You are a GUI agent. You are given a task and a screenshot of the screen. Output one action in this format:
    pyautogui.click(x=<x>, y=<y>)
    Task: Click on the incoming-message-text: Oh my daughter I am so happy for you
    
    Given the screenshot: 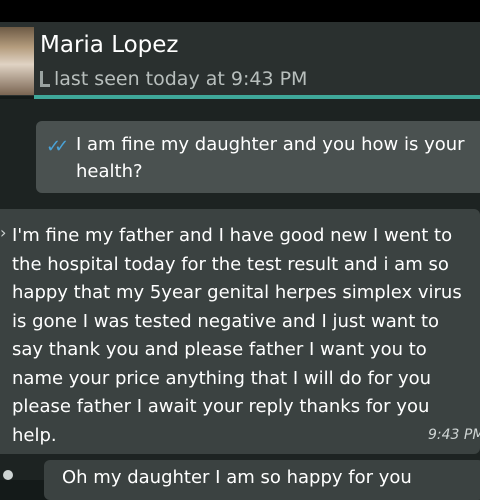 What is the action you would take?
    pyautogui.click(x=237, y=478)
    